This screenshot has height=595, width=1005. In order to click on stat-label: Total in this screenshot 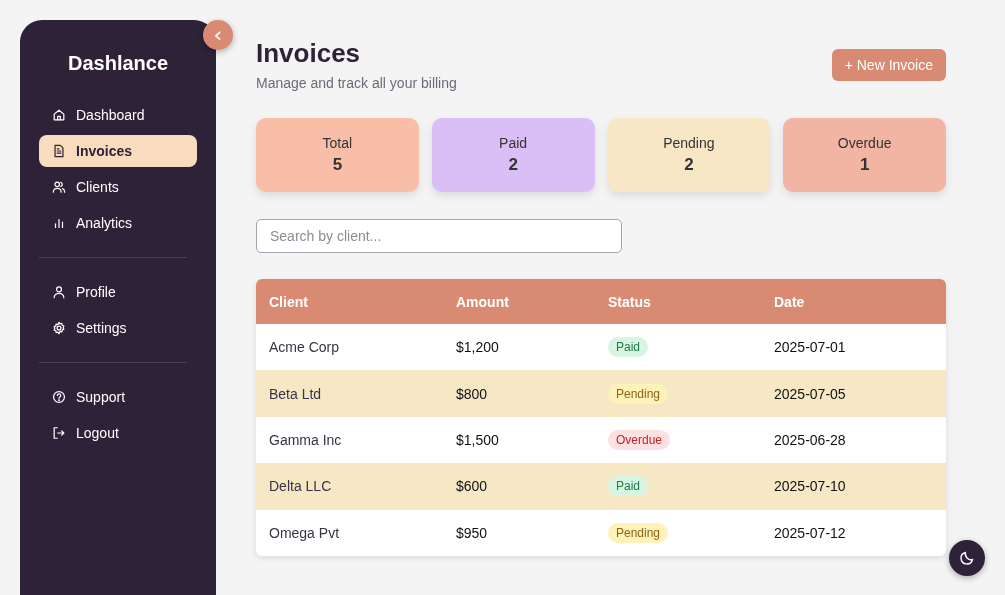, I will do `click(337, 143)`.